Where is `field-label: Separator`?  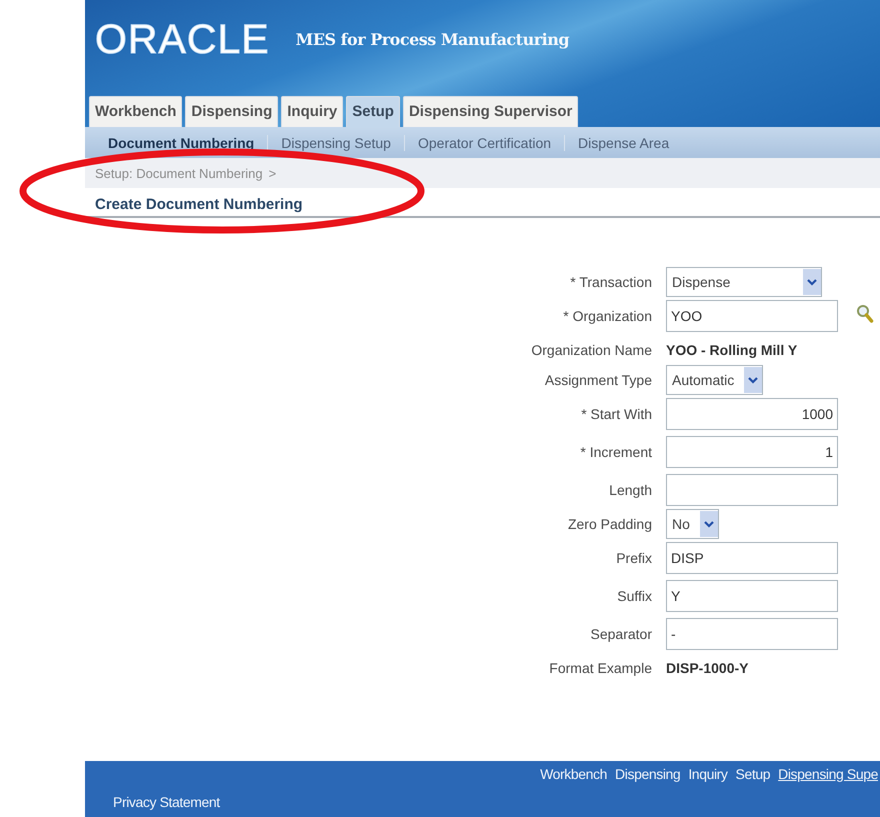
field-label: Separator is located at coordinates (621, 634).